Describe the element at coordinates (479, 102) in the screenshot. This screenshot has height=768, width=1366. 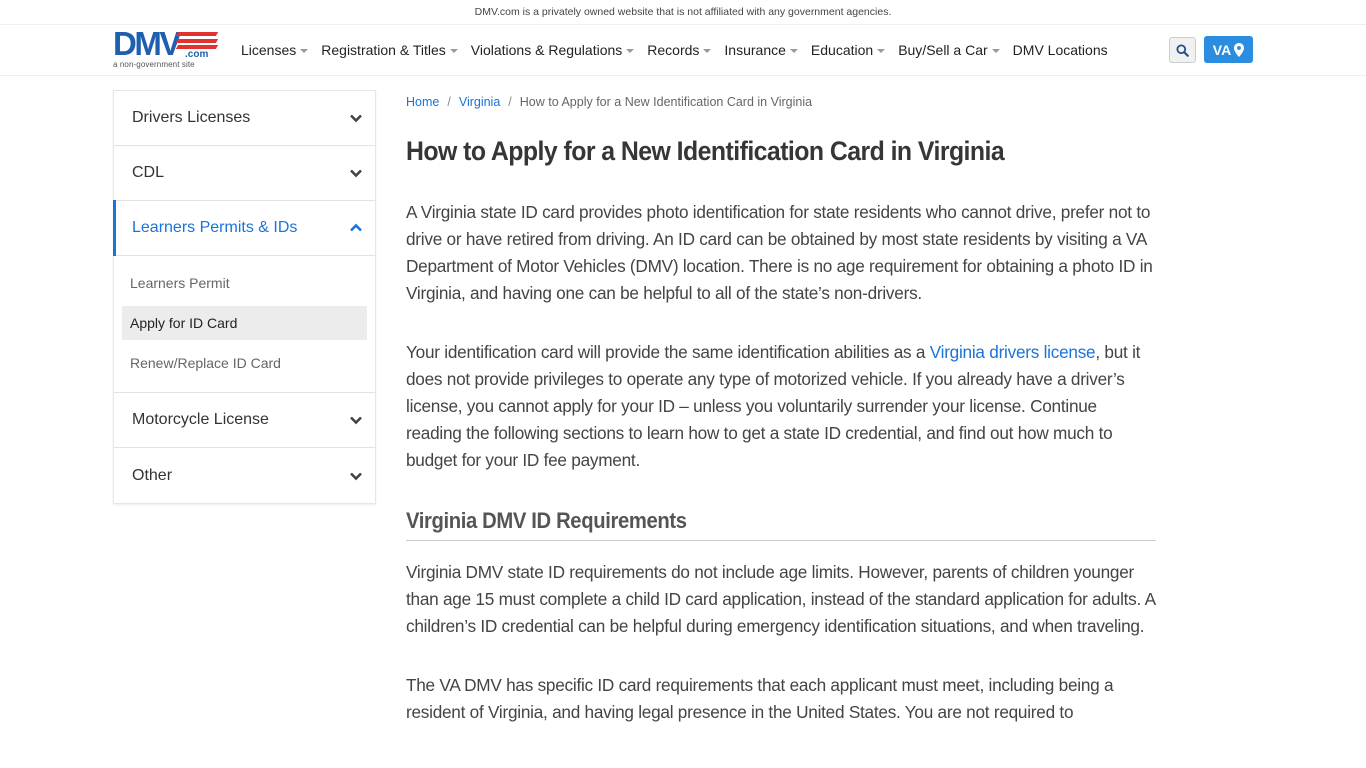
I see `breadcrumb-virginia: Virginia` at that location.